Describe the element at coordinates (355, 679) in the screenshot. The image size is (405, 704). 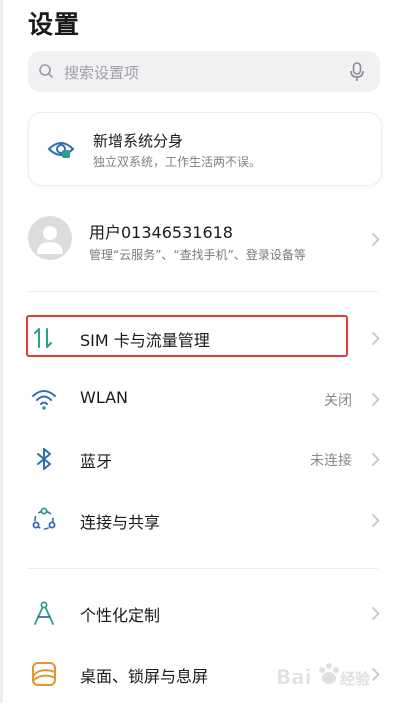
I see `svg-text: 经验` at that location.